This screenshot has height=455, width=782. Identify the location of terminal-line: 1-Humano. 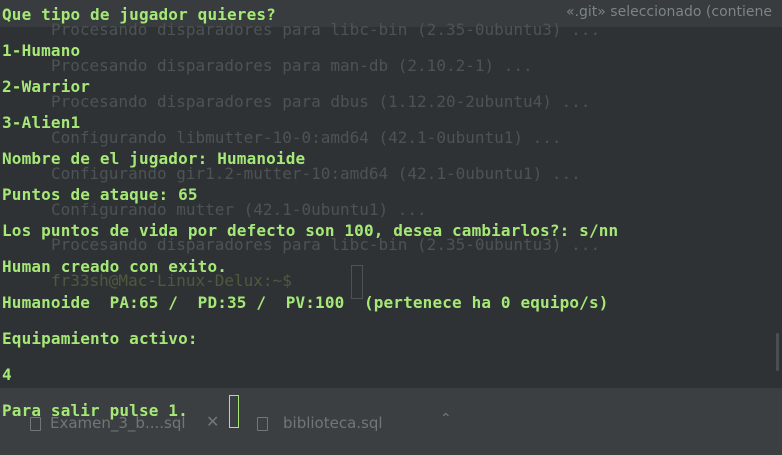
(41, 50).